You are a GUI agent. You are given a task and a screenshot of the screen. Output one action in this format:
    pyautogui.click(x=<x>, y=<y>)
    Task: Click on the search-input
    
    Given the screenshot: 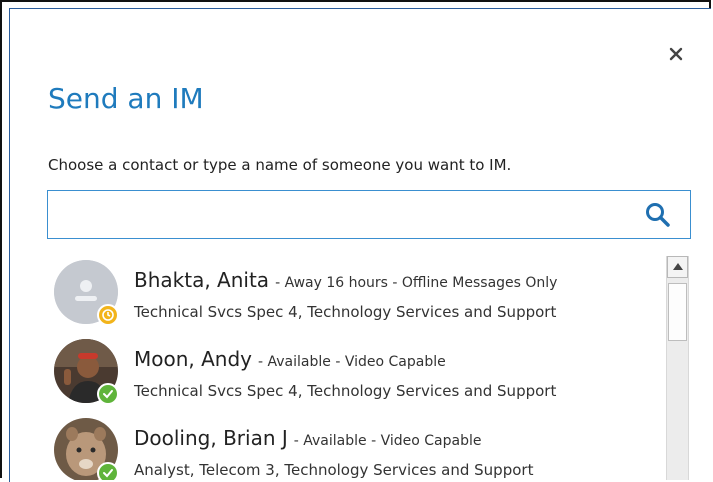 What is the action you would take?
    pyautogui.click(x=344, y=215)
    